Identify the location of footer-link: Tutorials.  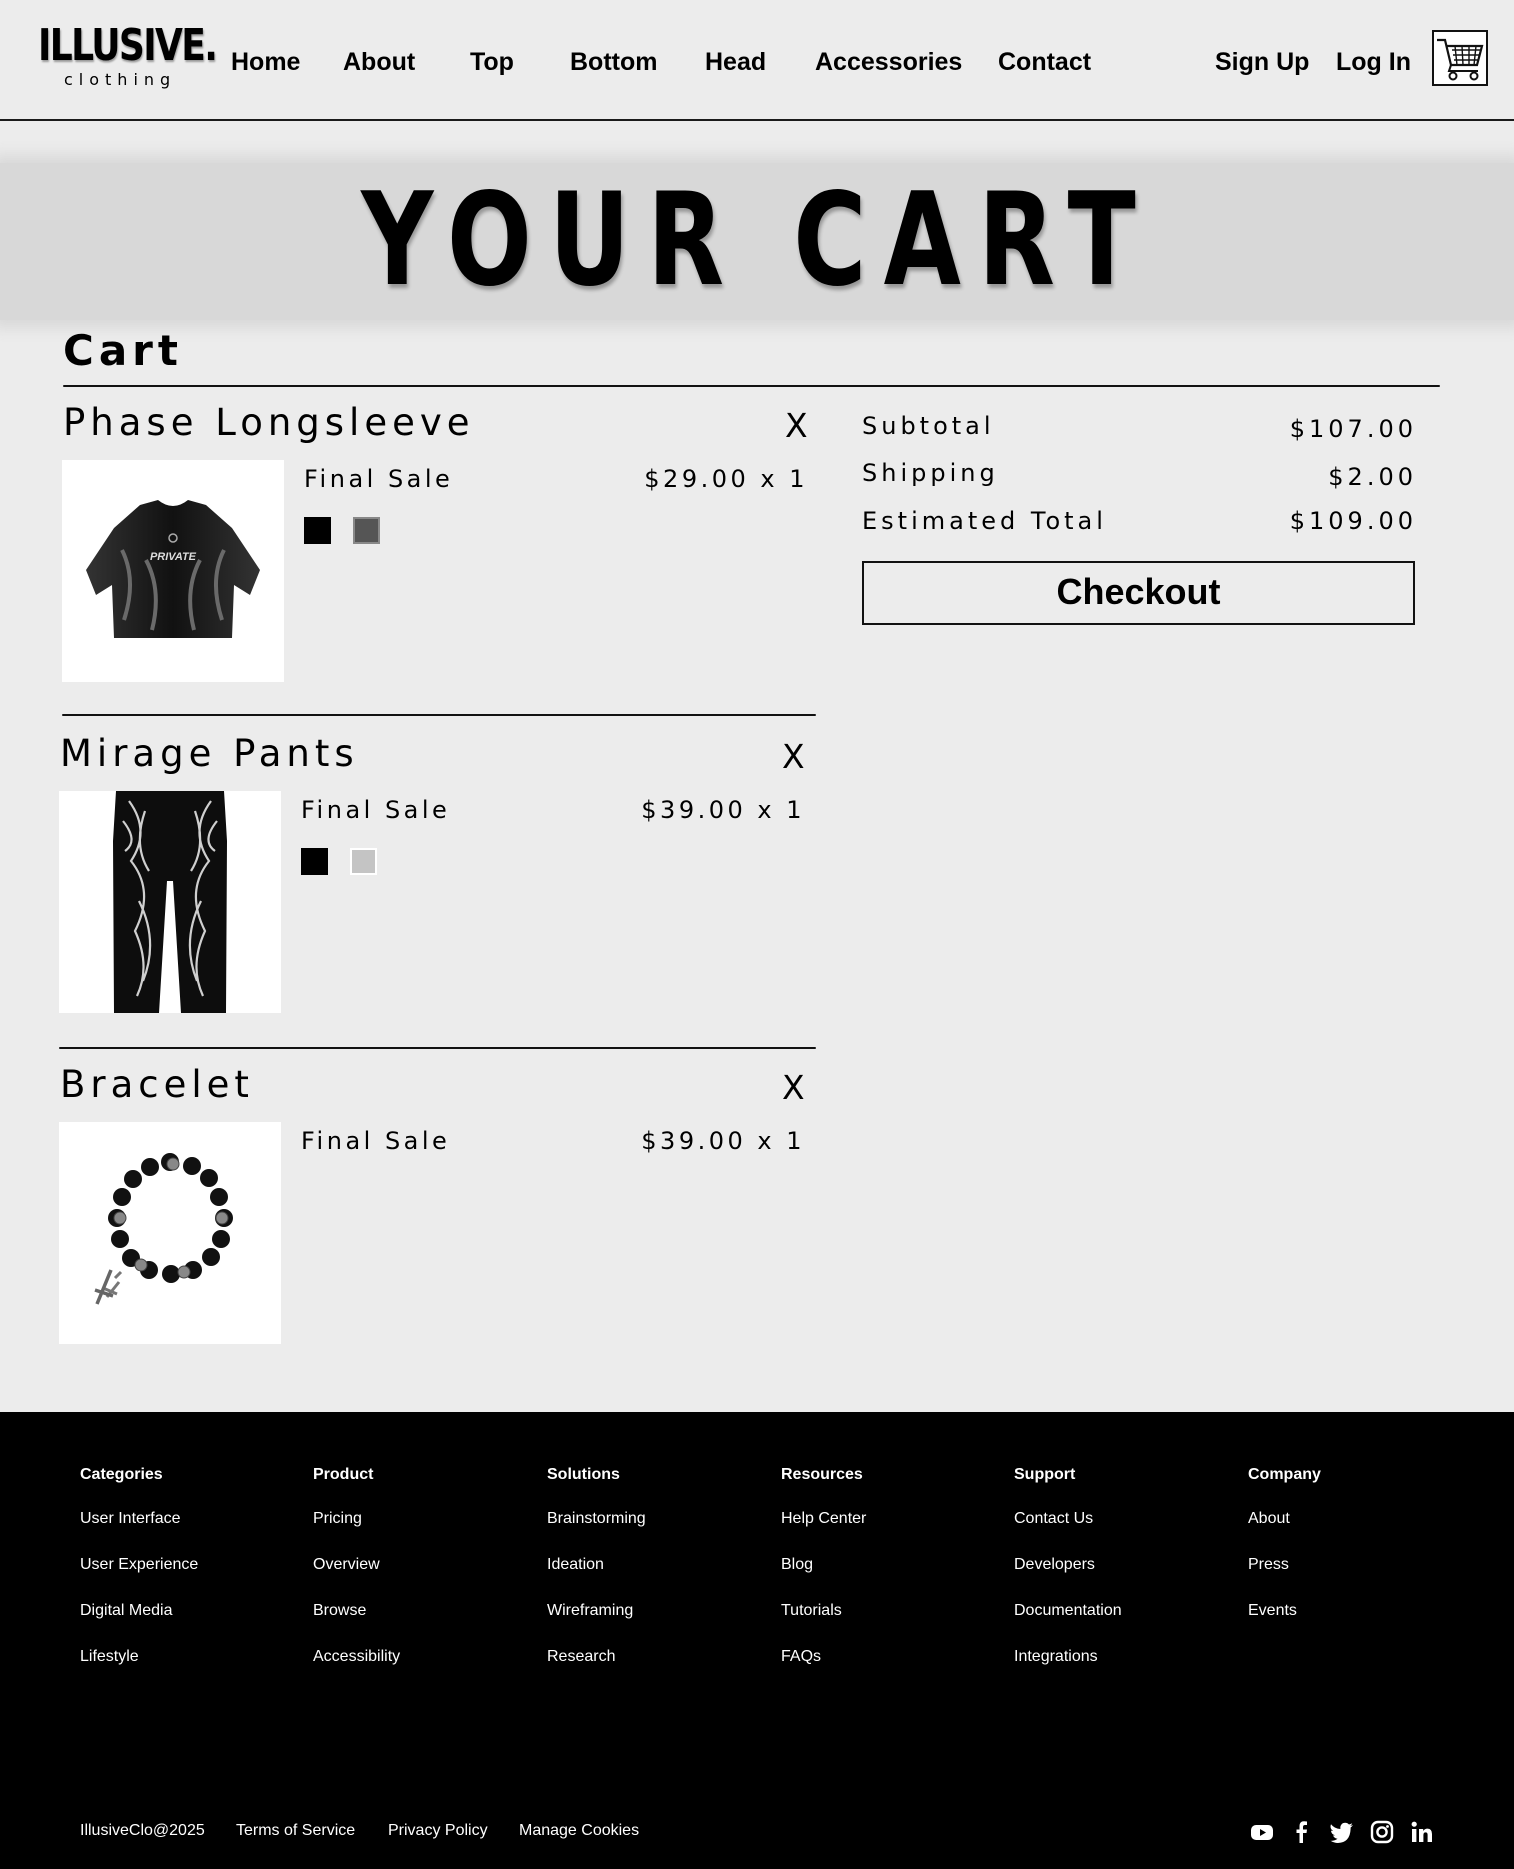
(881, 1625).